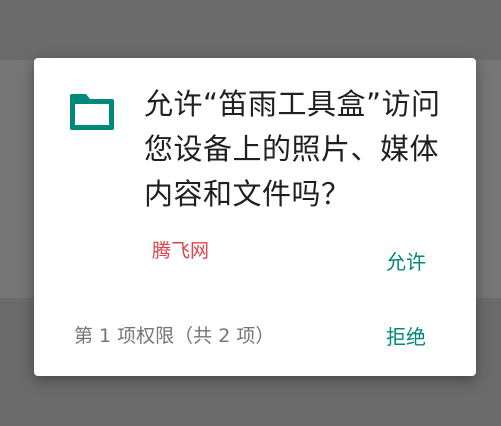 This screenshot has height=426, width=501. I want to click on deny-button: 拒绝, so click(406, 335).